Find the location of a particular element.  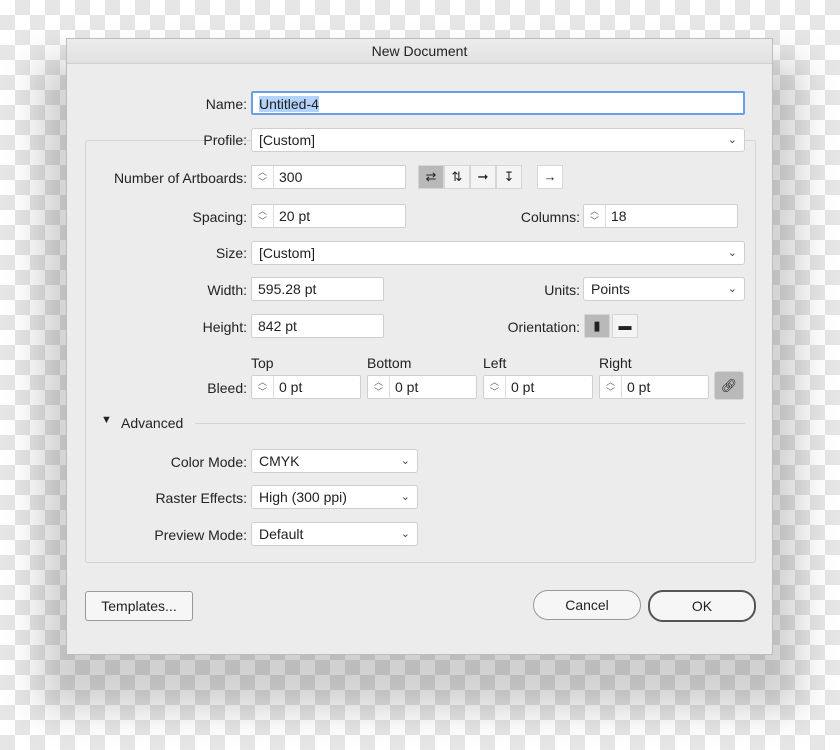

preview-mode-select: Default ⌄ is located at coordinates (334, 534).